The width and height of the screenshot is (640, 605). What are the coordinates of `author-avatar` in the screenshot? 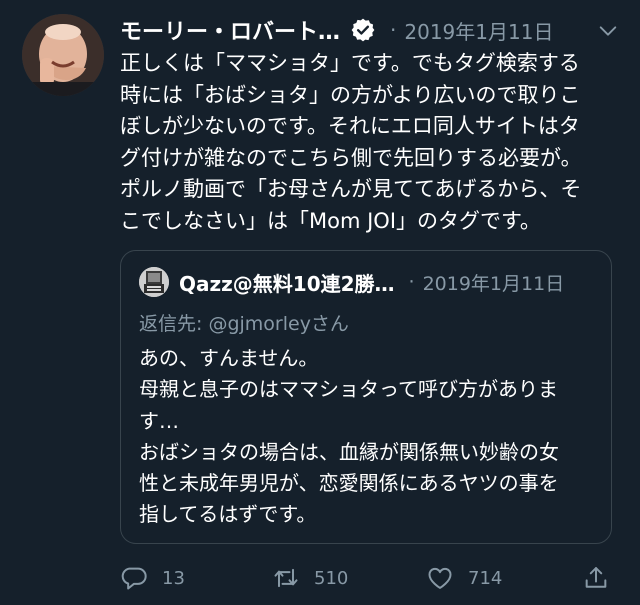 It's located at (63, 55).